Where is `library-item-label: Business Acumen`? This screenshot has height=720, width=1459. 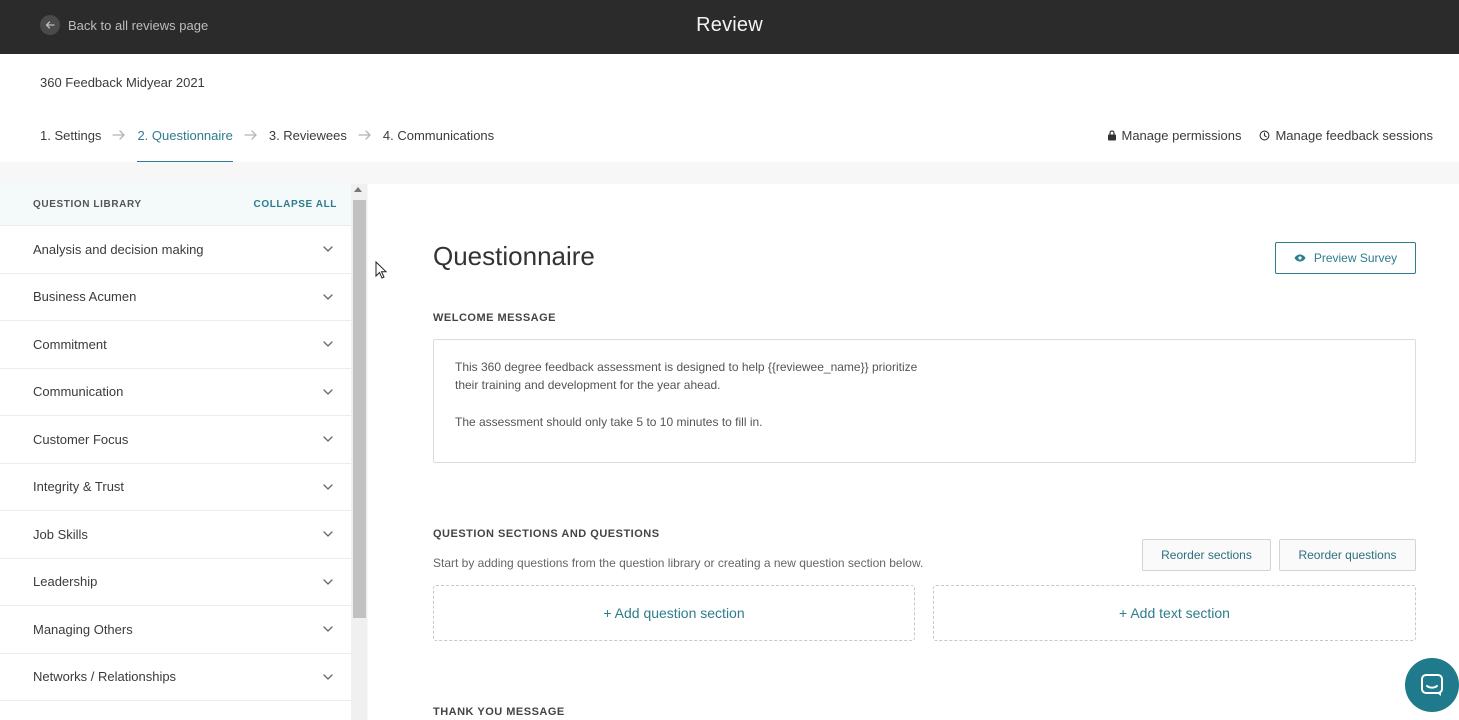 library-item-label: Business Acumen is located at coordinates (85, 297).